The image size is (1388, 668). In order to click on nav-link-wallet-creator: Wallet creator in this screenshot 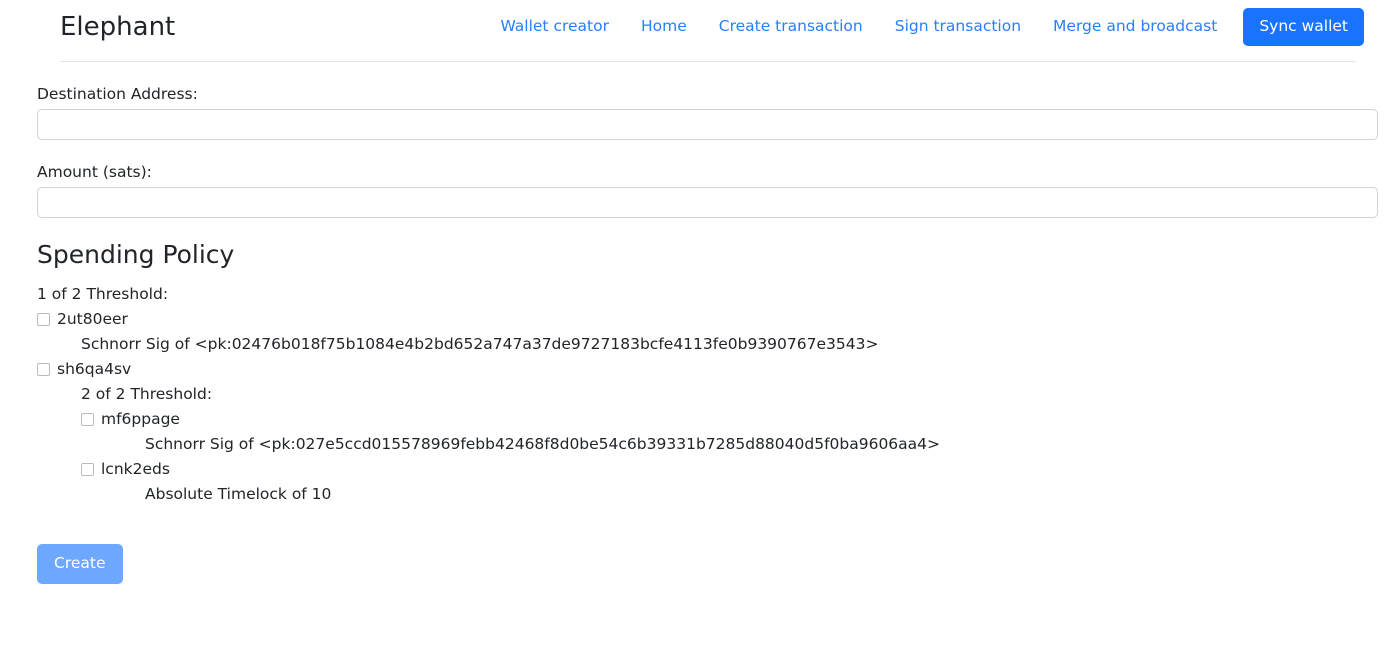, I will do `click(554, 27)`.